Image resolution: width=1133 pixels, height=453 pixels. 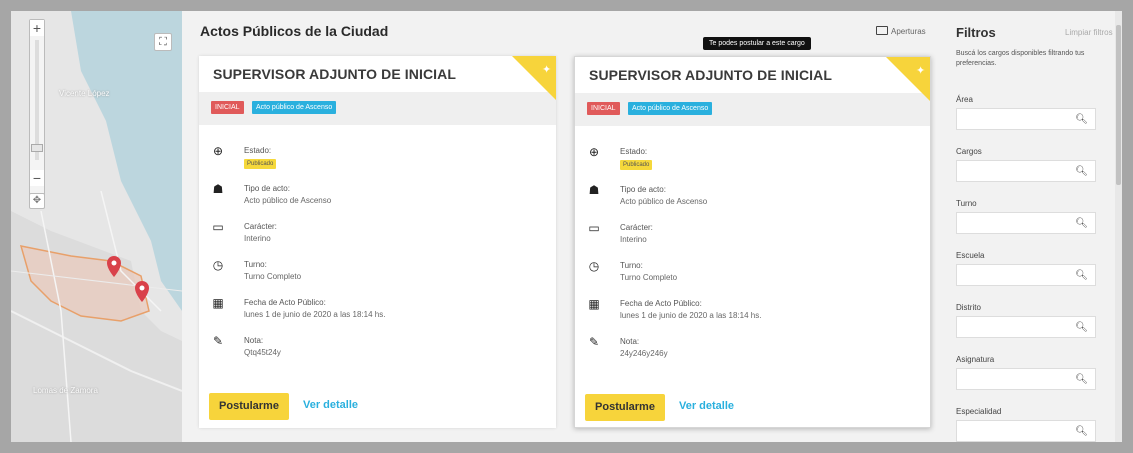 I want to click on filter-label-cargos: Cargos, so click(x=969, y=151).